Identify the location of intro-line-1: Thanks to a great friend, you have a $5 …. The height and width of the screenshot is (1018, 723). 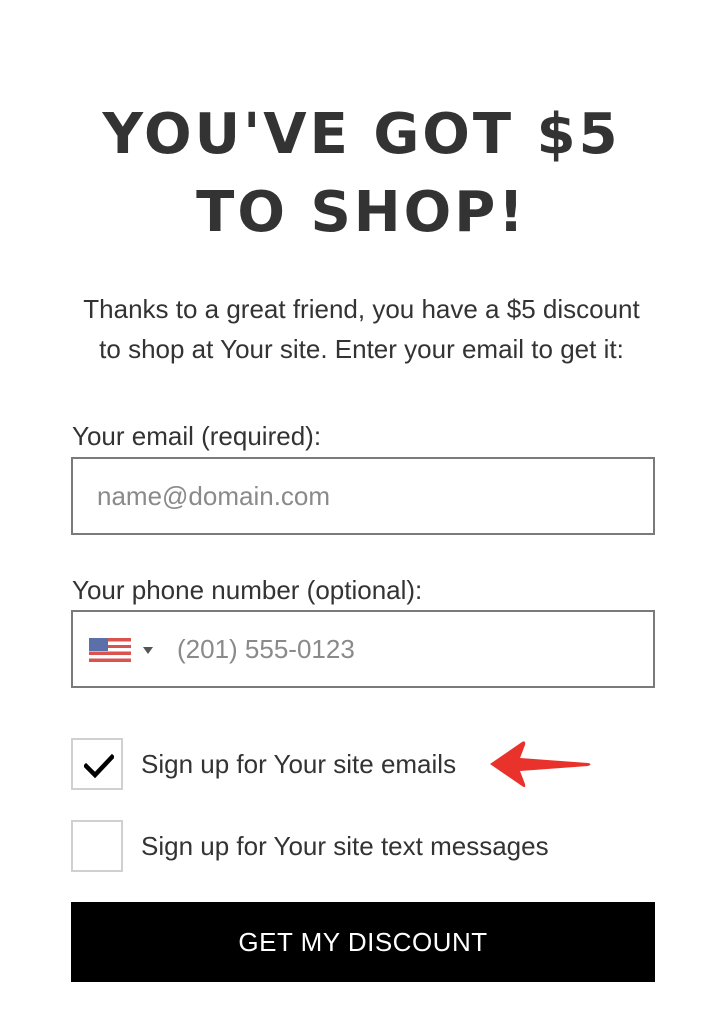
(361, 309).